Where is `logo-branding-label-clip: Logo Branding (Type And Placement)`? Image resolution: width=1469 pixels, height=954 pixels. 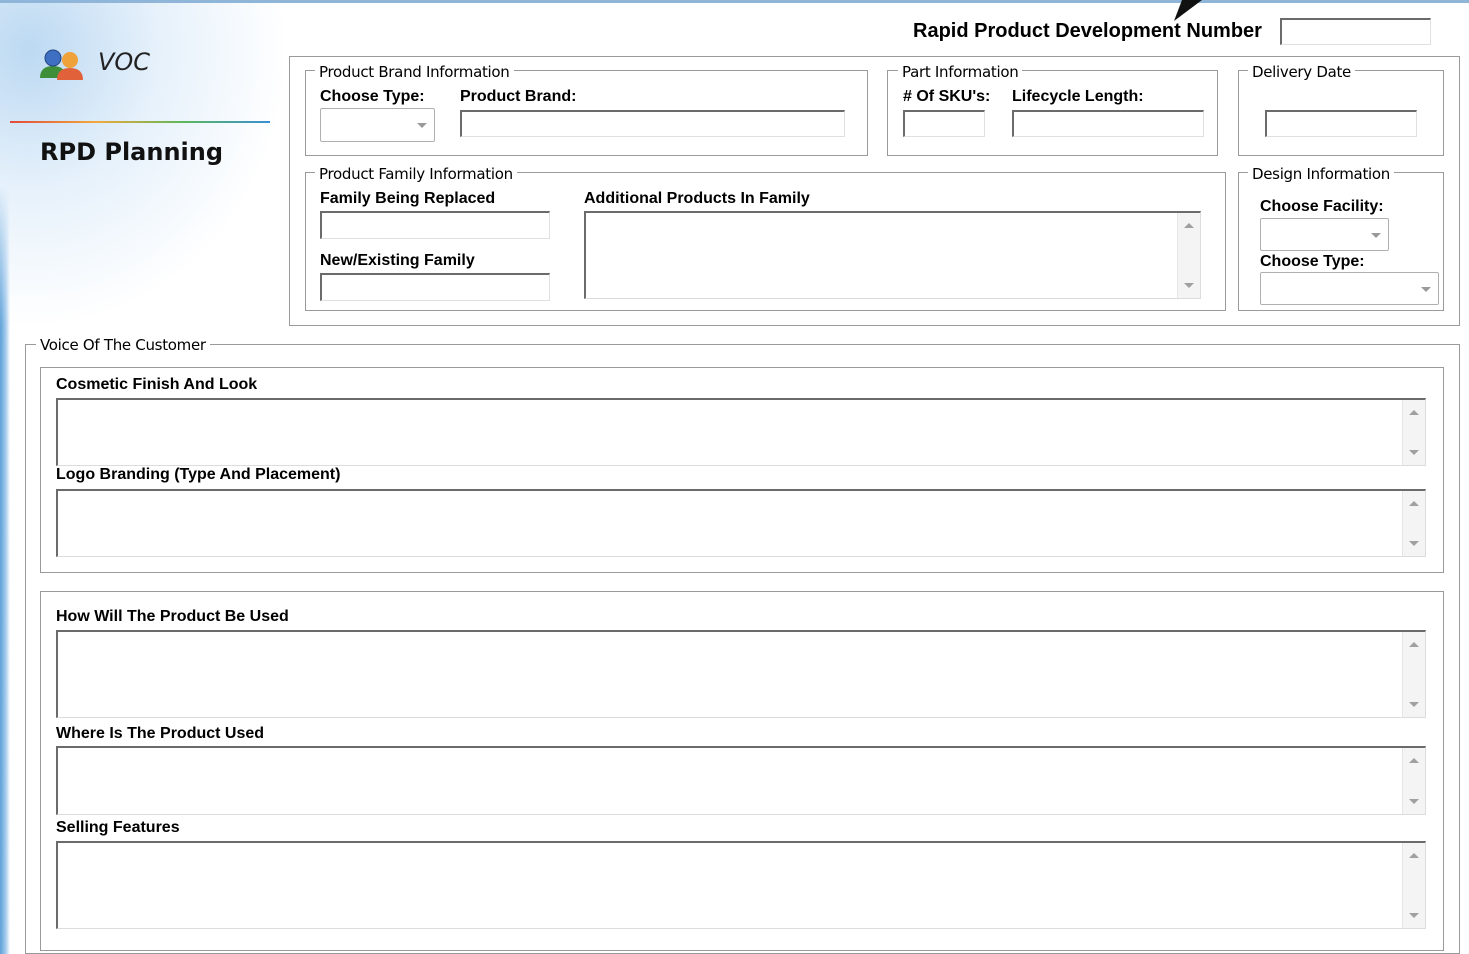 logo-branding-label-clip: Logo Branding (Type And Placement) is located at coordinates (306, 477).